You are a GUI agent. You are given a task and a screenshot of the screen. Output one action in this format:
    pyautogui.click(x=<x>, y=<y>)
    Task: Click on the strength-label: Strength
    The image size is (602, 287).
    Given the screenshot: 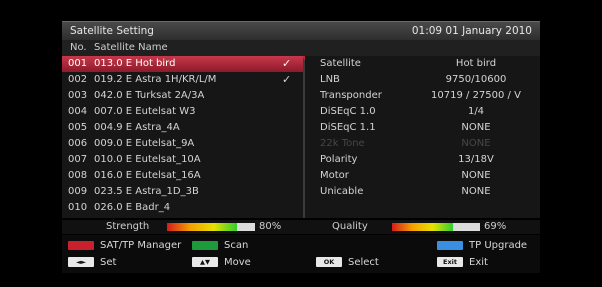 What is the action you would take?
    pyautogui.click(x=128, y=226)
    